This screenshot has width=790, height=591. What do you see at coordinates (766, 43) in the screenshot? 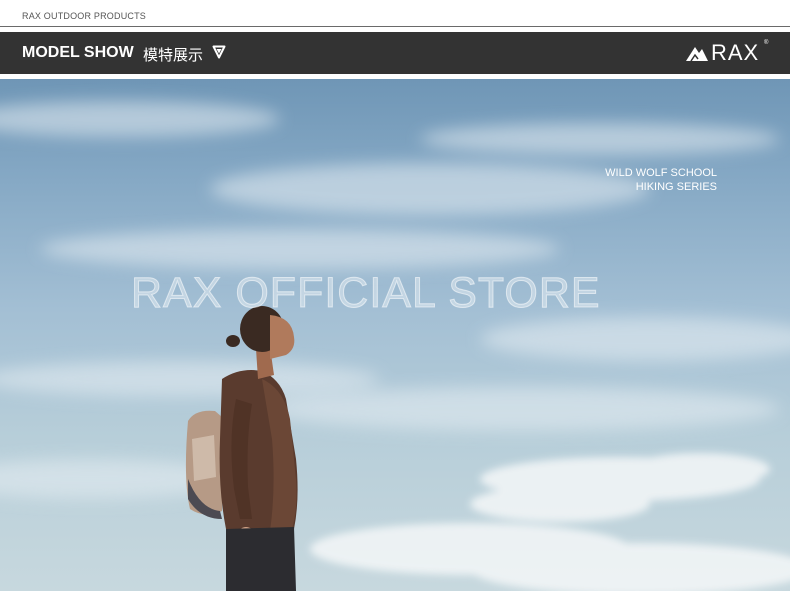
I see `logo-registered-mark: ®` at bounding box center [766, 43].